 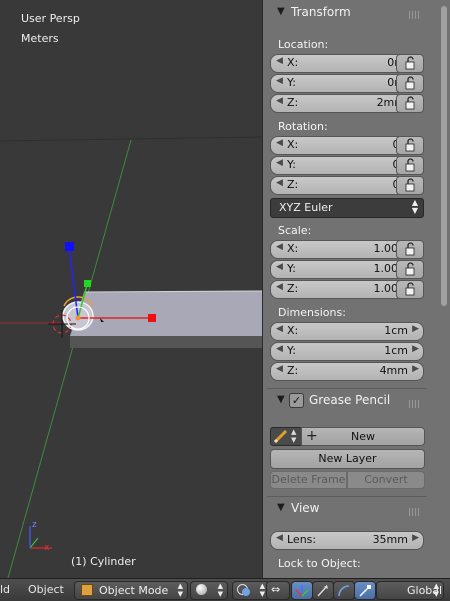 What do you see at coordinates (303, 44) in the screenshot?
I see `location-label: Location:` at bounding box center [303, 44].